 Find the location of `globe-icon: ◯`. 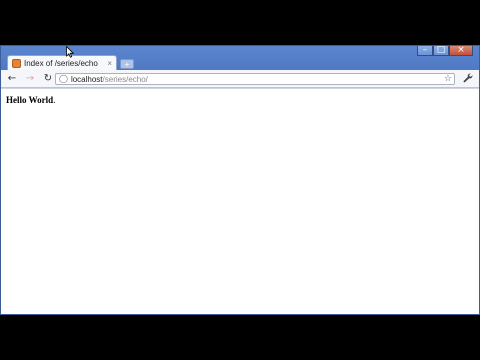

globe-icon: ◯ is located at coordinates (63, 78).